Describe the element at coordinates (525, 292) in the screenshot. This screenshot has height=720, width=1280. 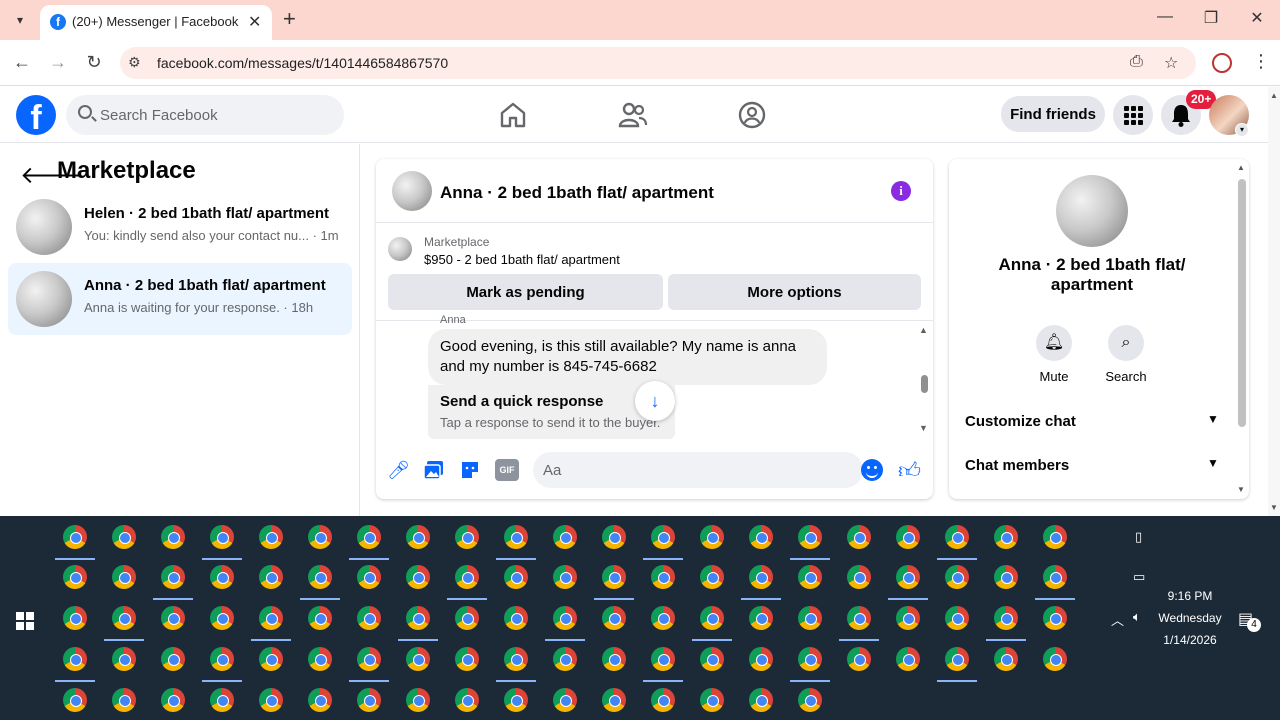
I see `mark-as-pending-button: Mark as pending` at that location.